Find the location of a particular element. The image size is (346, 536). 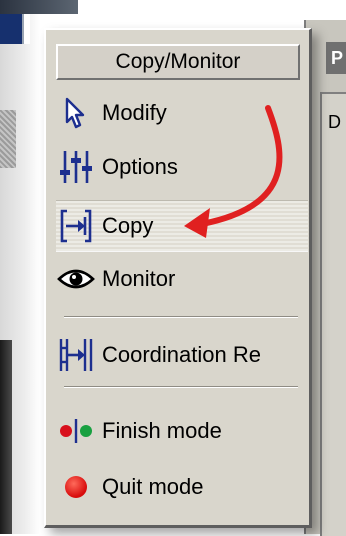

menu-item-options: Options is located at coordinates (182, 167).